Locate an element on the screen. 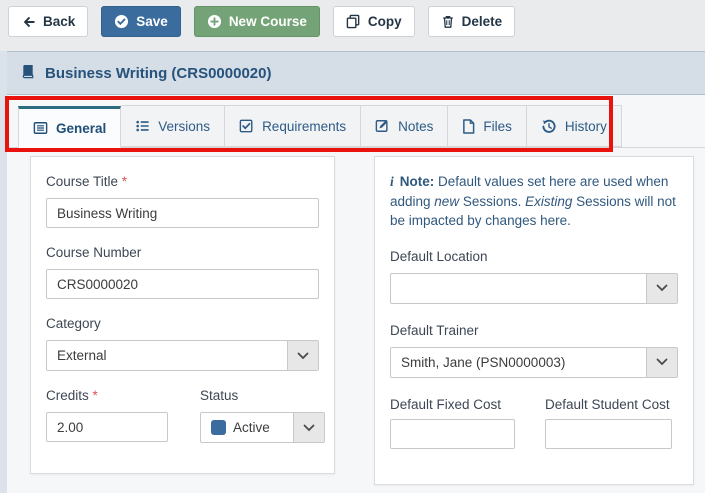 This screenshot has height=493, width=705. copy-label: Copy is located at coordinates (384, 21).